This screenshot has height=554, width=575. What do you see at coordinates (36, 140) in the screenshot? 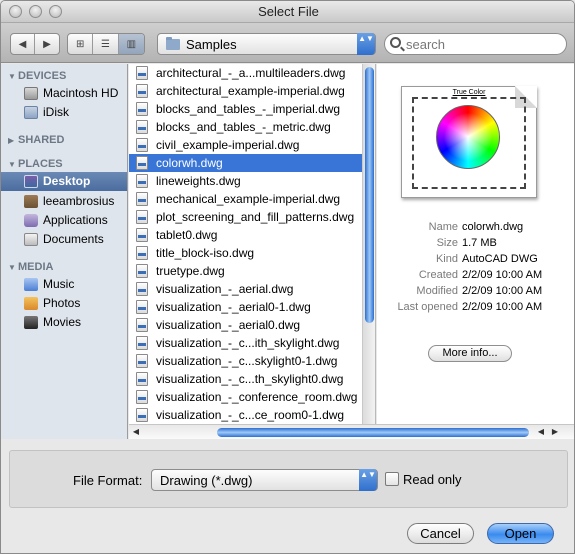
I see `sidebar-section-shared: ▶ SHARED` at bounding box center [36, 140].